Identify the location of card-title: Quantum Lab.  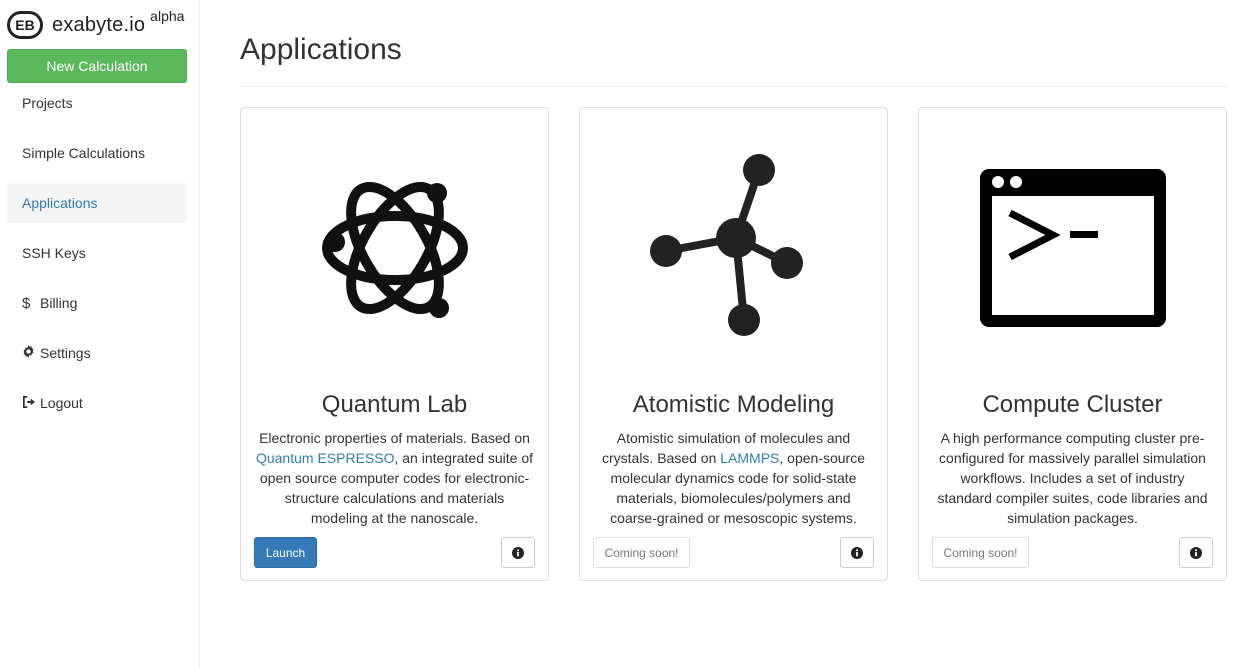
(394, 404).